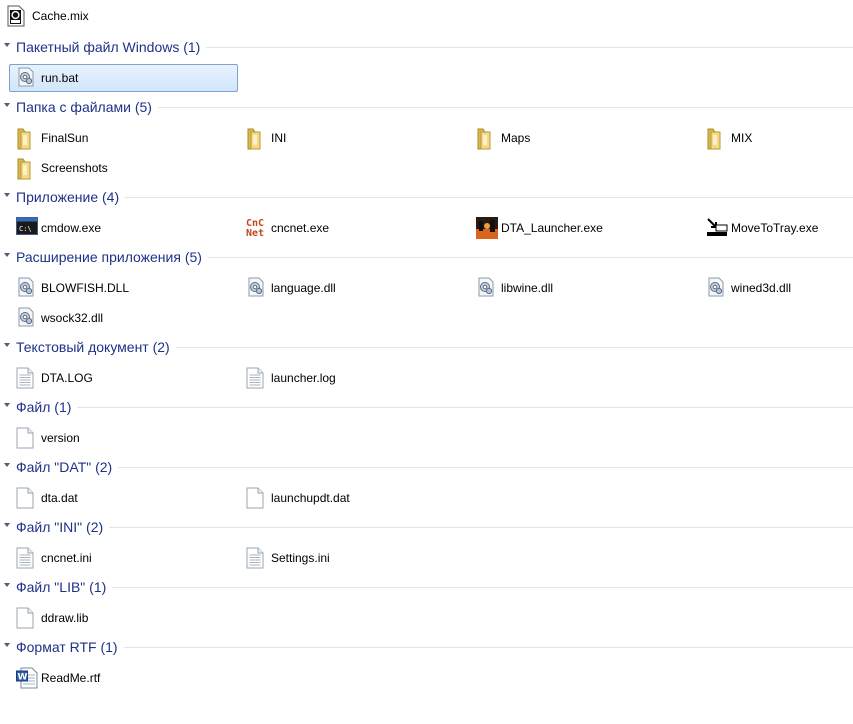 The width and height of the screenshot is (853, 724). I want to click on list-item: version, so click(119, 438).